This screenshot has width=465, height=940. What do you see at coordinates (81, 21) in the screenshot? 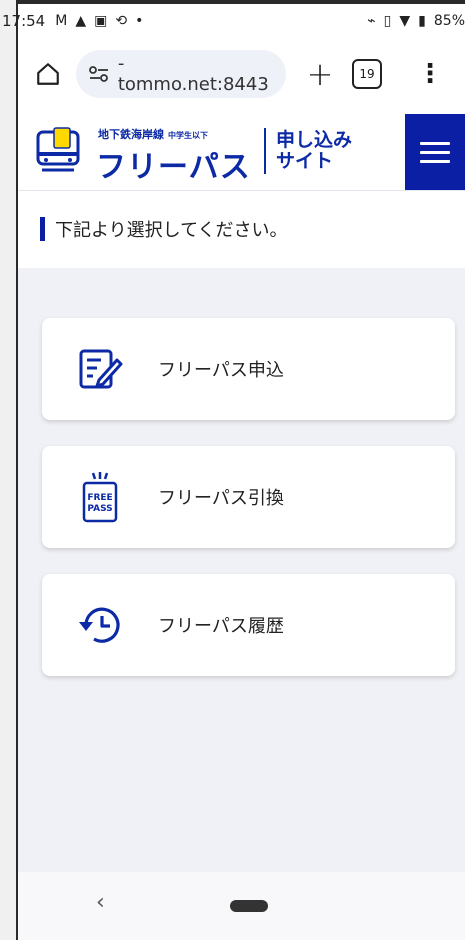
I see `warning-icon: ▲` at bounding box center [81, 21].